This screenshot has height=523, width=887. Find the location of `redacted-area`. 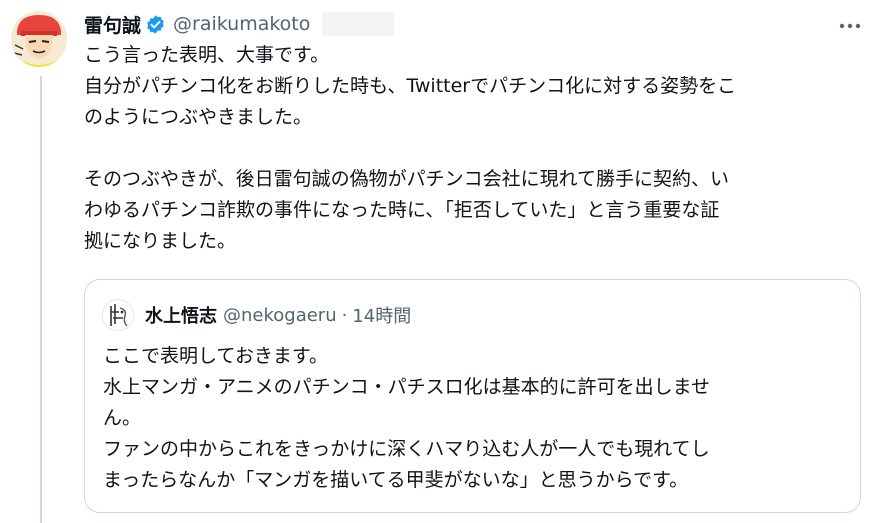

redacted-area is located at coordinates (358, 24).